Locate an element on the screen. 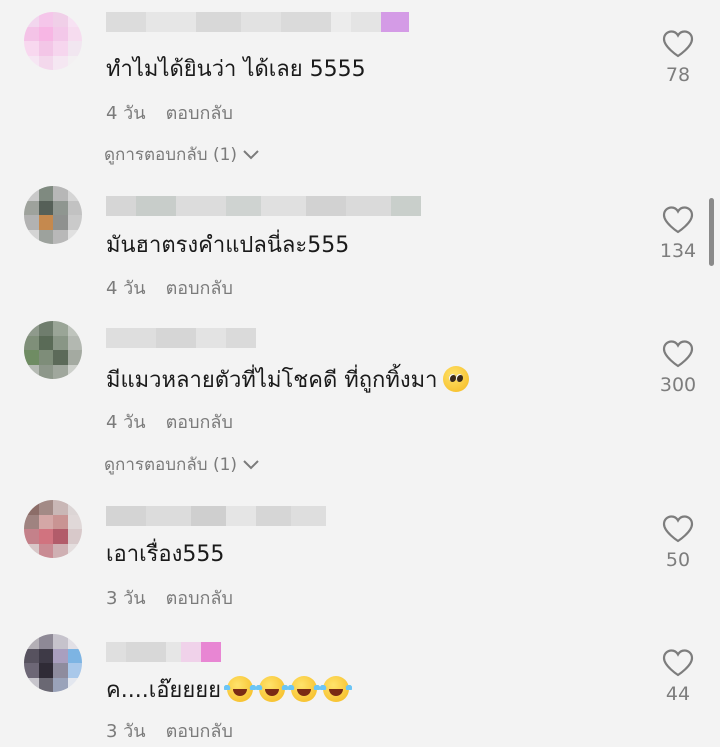 The image size is (720, 747). like-count: 44 is located at coordinates (678, 694).